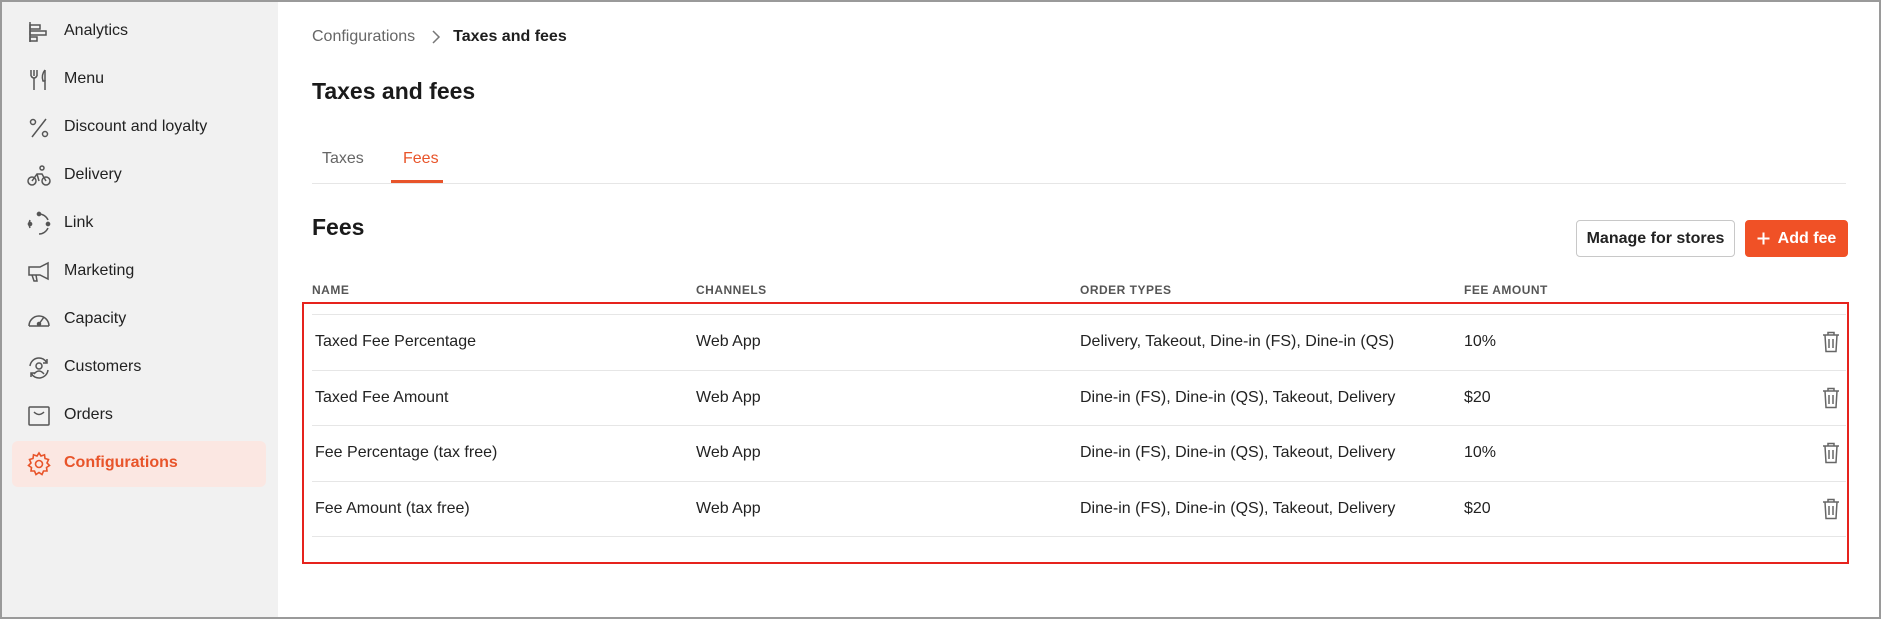  I want to click on sidebar-item-label: Configurations, so click(121, 462).